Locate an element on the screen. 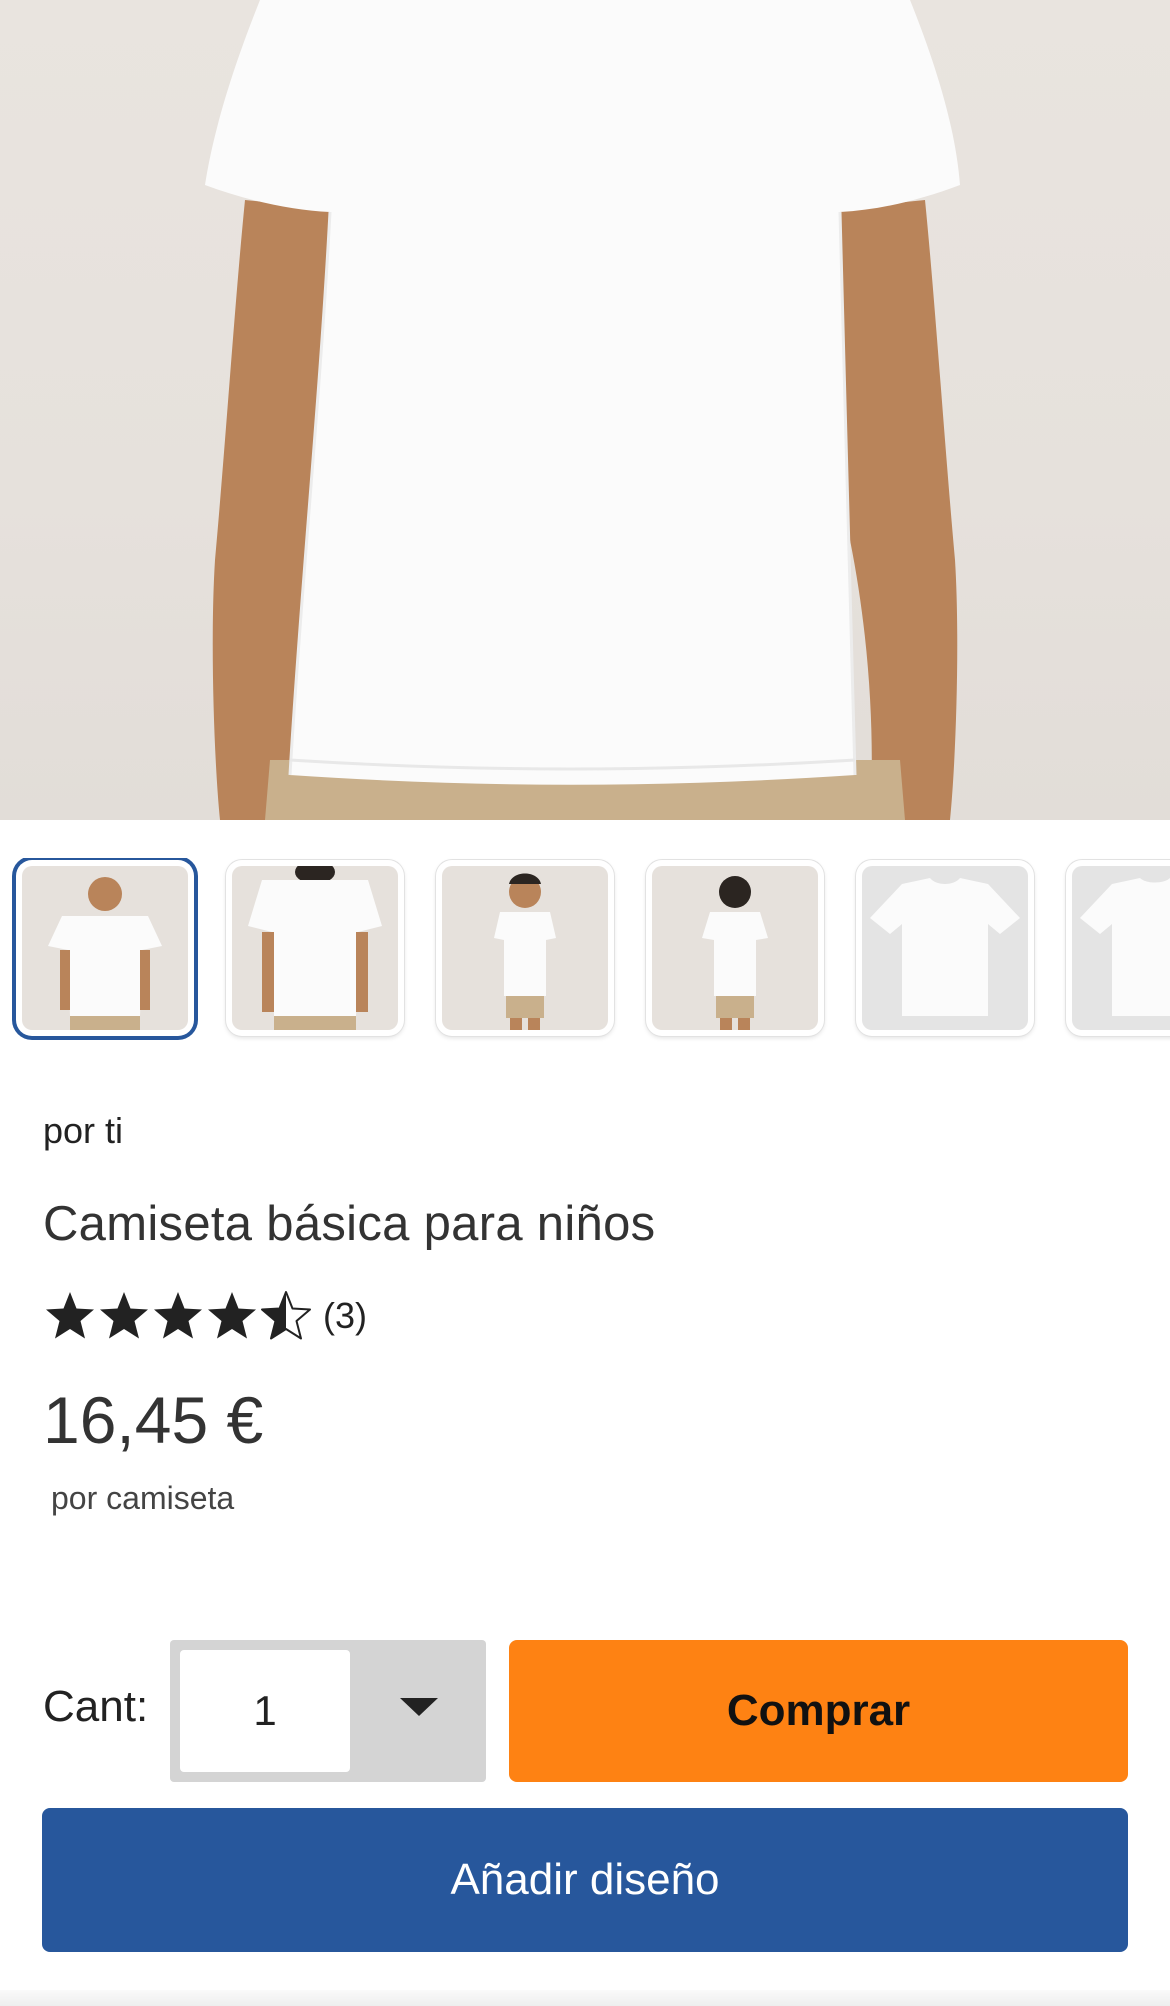  thumbnail-front-smile is located at coordinates (105, 948).